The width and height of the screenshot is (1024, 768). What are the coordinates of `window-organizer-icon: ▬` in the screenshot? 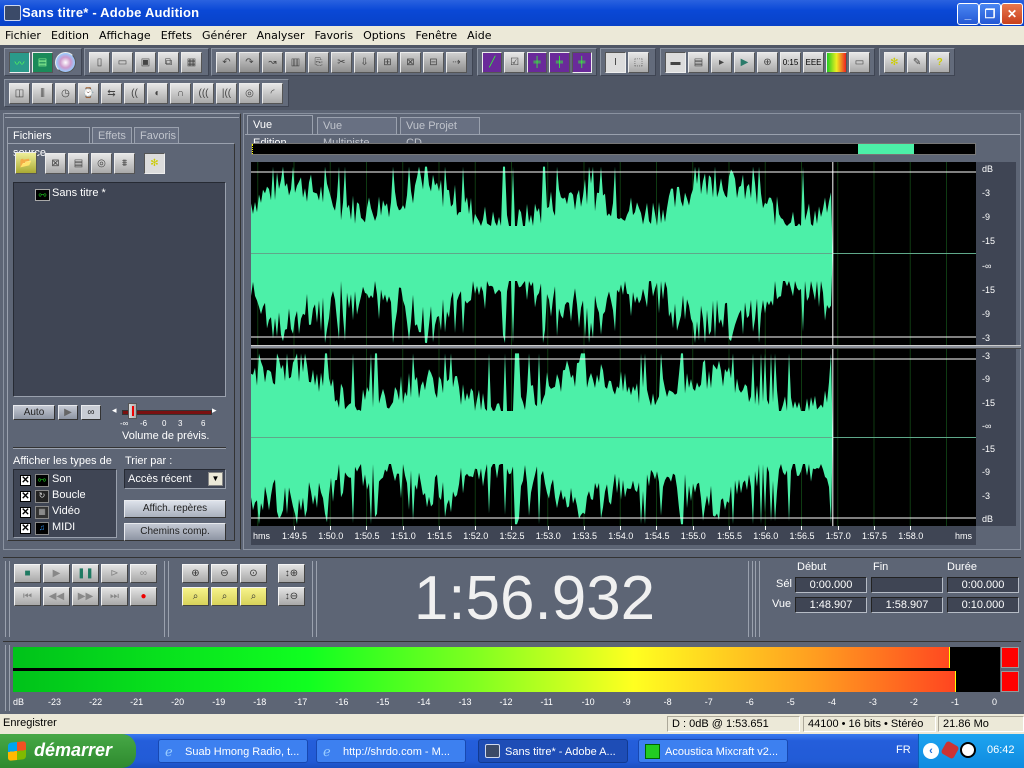 It's located at (675, 62).